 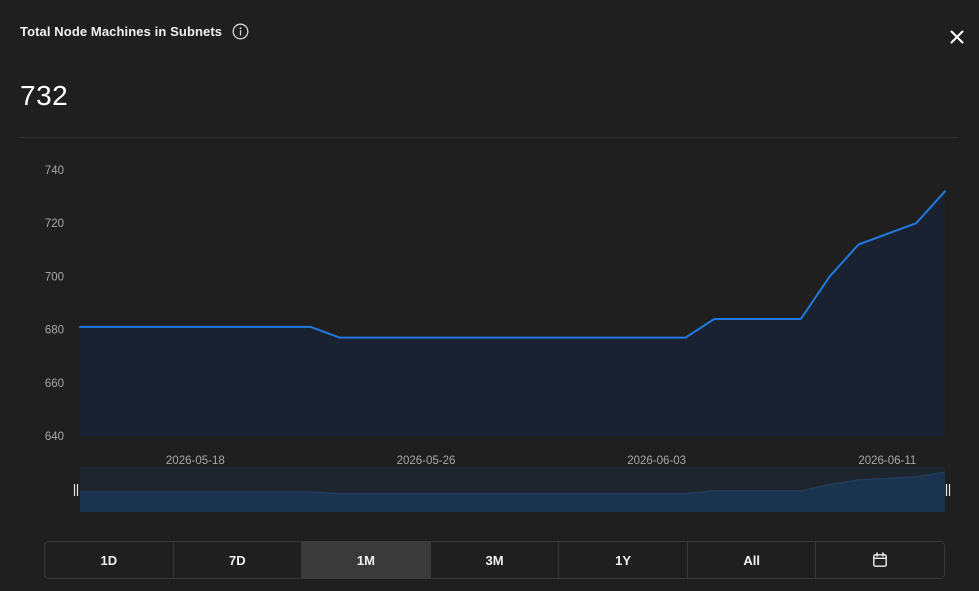 I want to click on close-icon, so click(x=957, y=37).